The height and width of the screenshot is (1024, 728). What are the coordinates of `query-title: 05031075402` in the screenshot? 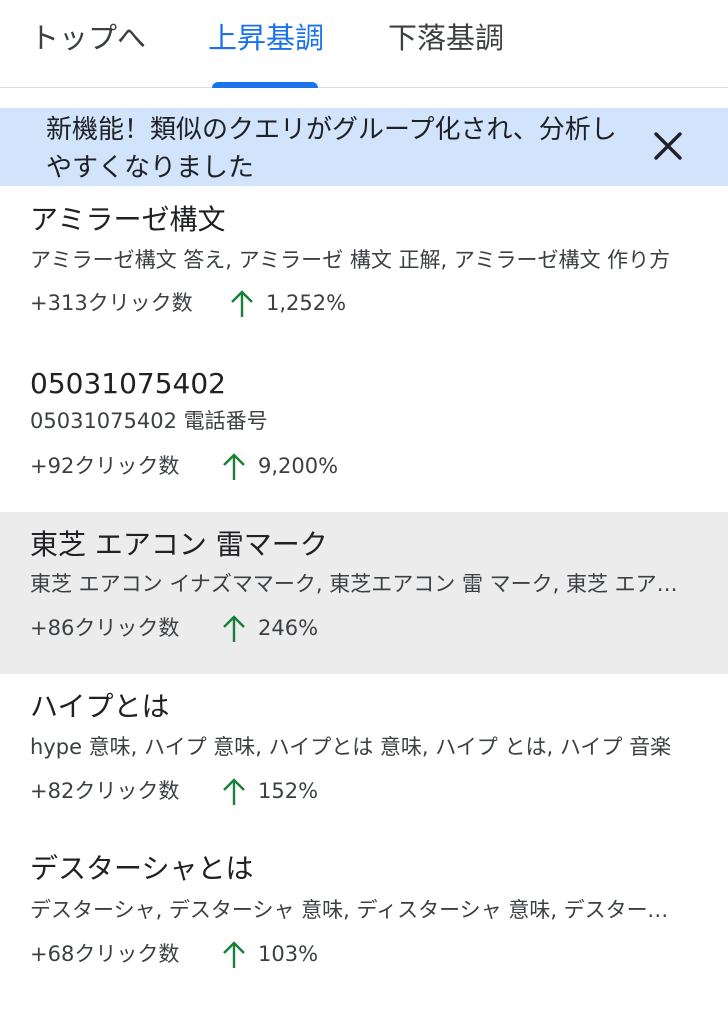 It's located at (128, 383).